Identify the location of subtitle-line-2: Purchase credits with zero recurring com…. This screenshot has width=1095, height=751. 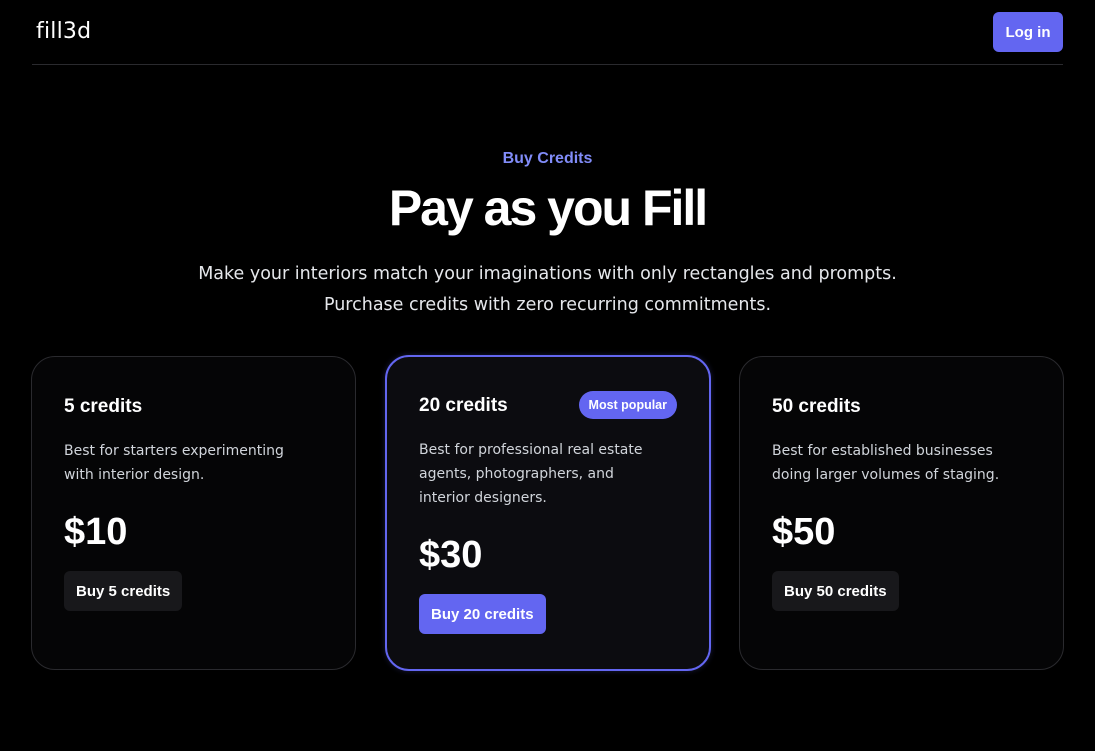
(547, 305).